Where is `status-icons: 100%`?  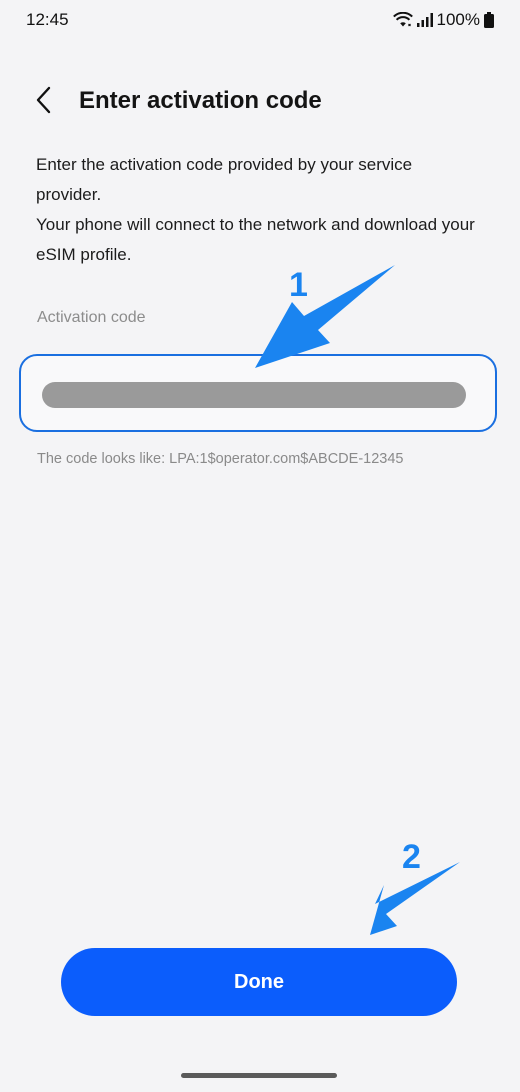
status-icons: 100% is located at coordinates (443, 20).